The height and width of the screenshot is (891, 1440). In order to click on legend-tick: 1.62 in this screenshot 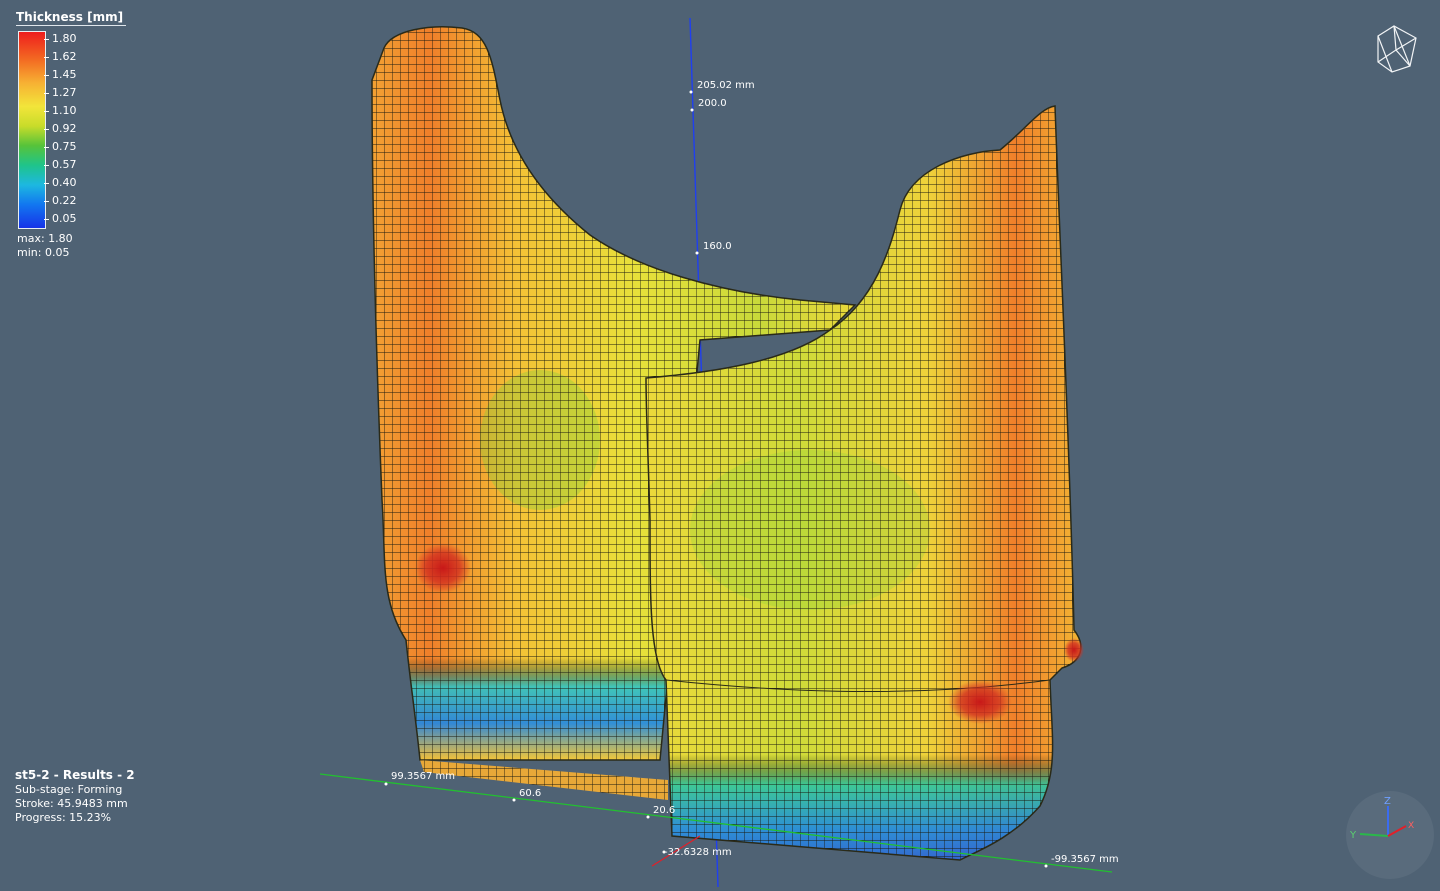, I will do `click(60, 56)`.